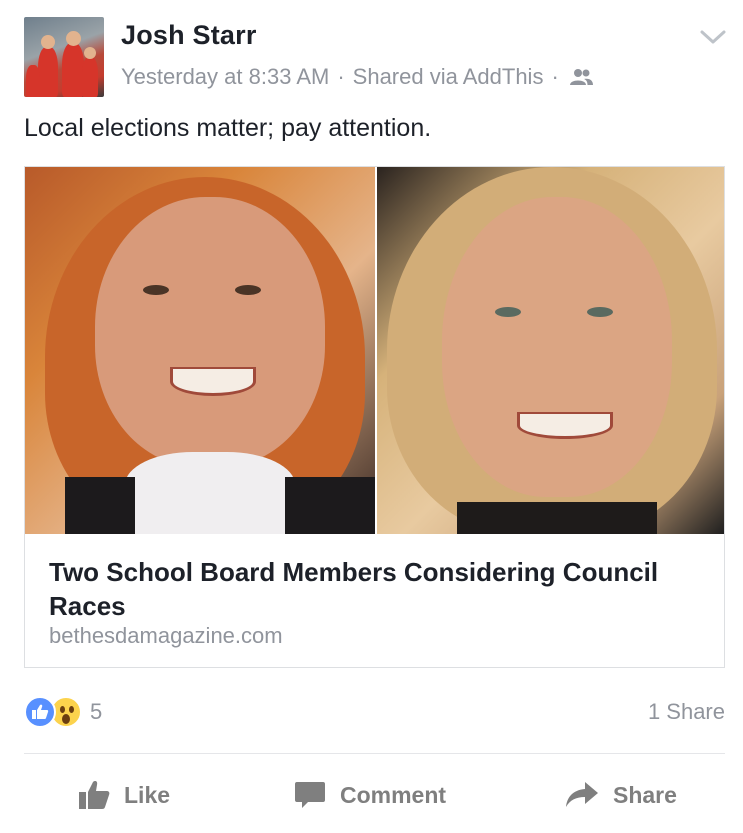  What do you see at coordinates (581, 77) in the screenshot?
I see `friends-icon` at bounding box center [581, 77].